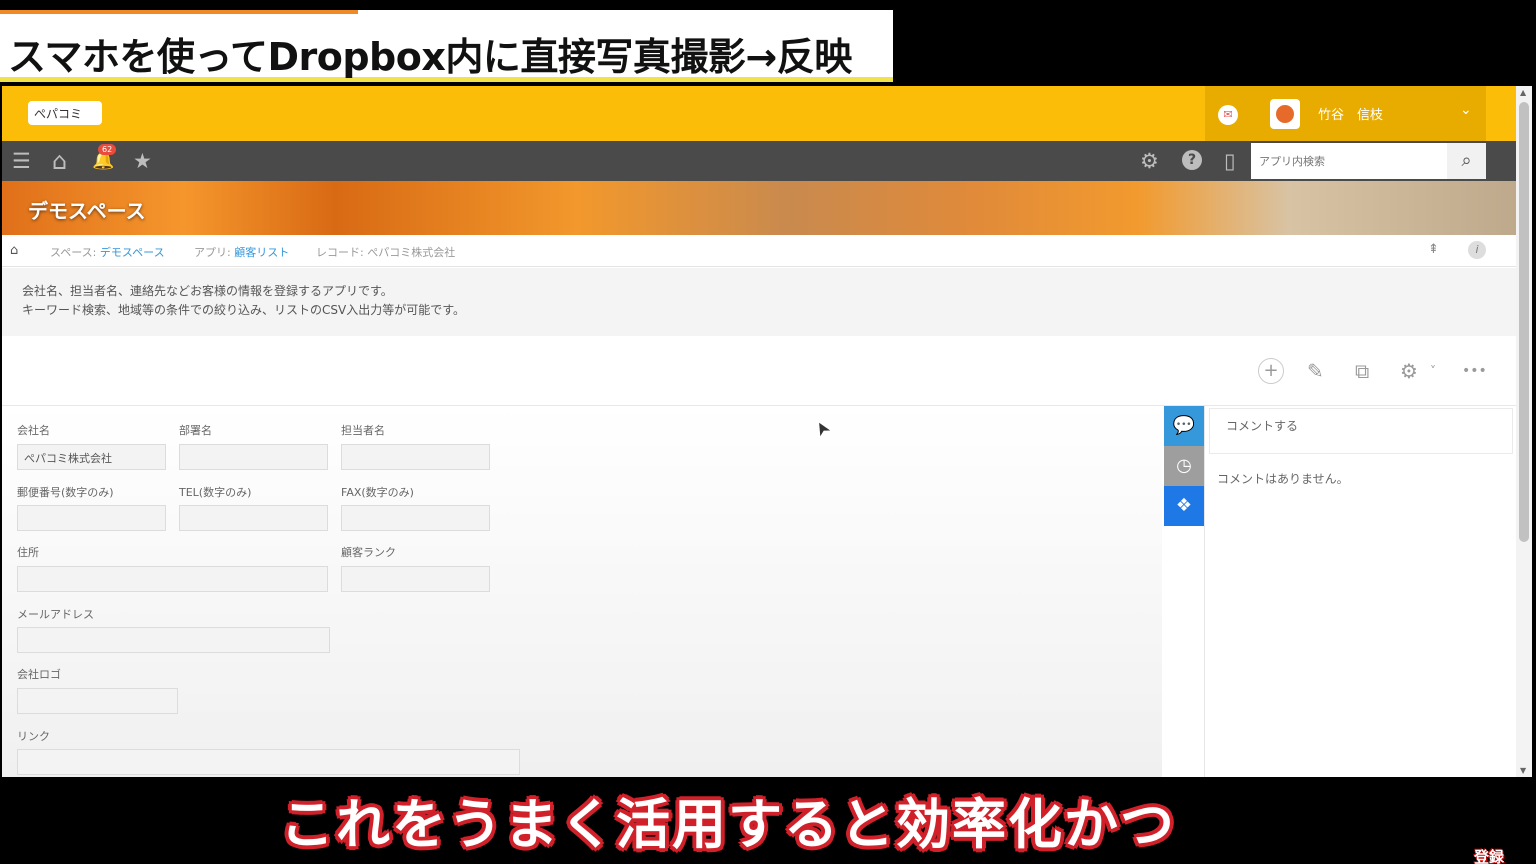 The width and height of the screenshot is (1536, 864). Describe the element at coordinates (28, 552) in the screenshot. I see `field-label: 住所` at that location.